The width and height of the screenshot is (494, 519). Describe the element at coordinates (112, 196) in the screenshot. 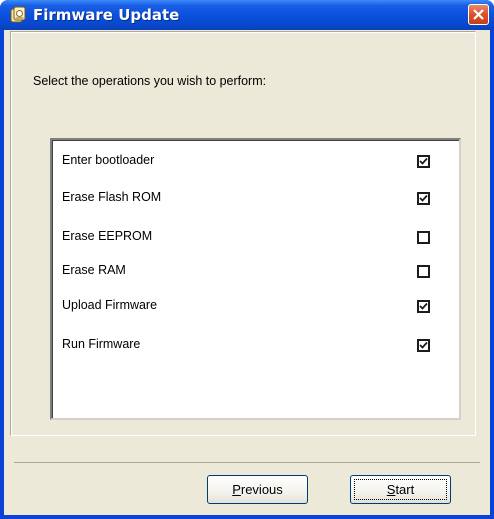

I see `operation-label: Erase Flash ROM` at that location.